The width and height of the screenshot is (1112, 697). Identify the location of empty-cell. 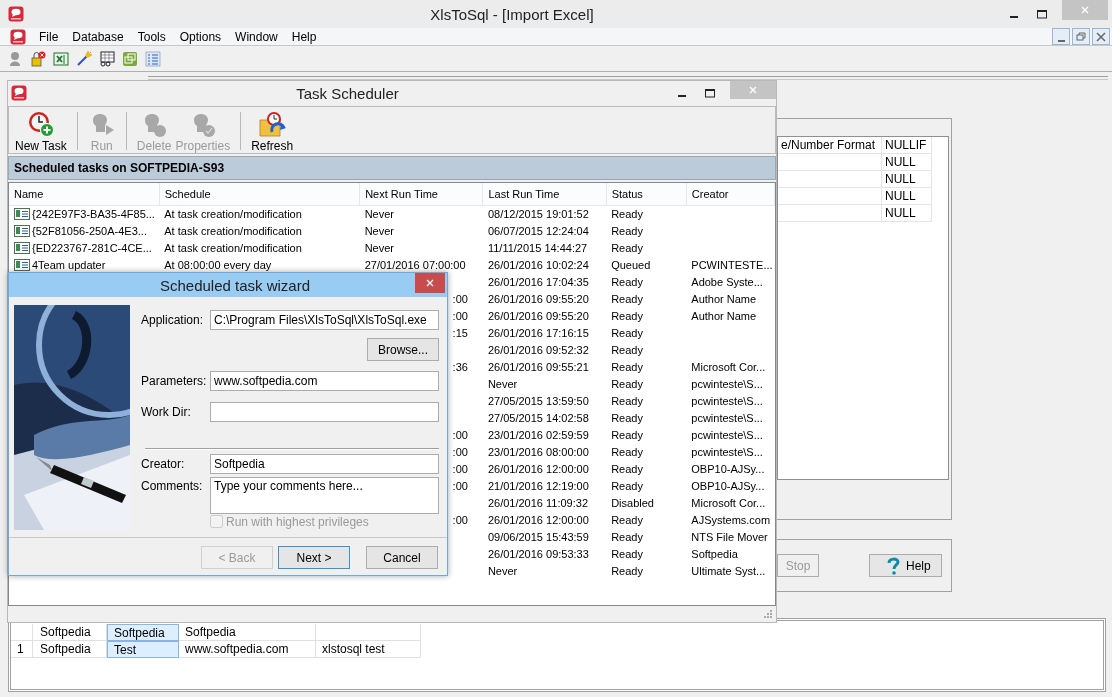
(22, 632).